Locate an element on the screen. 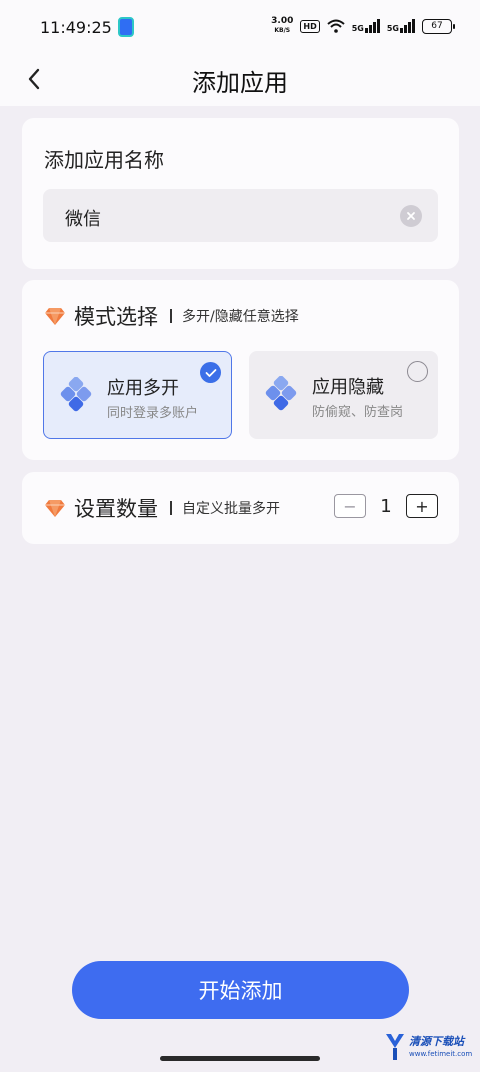 This screenshot has height=1072, width=480. count-card: 设置数量 自定义批量多开 − 1 + is located at coordinates (240, 508).